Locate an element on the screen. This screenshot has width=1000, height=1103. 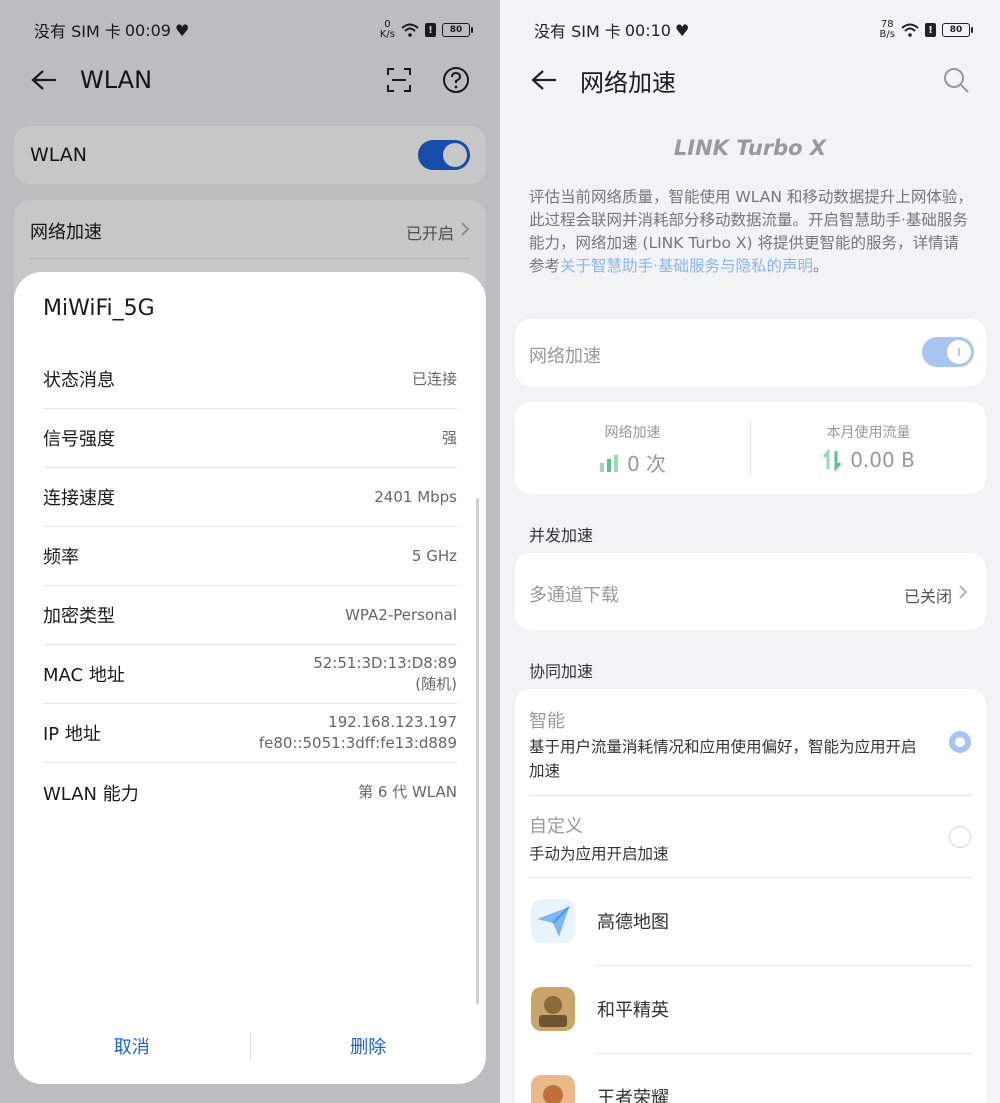
custom-mode-title: 自定义 is located at coordinates (556, 826).